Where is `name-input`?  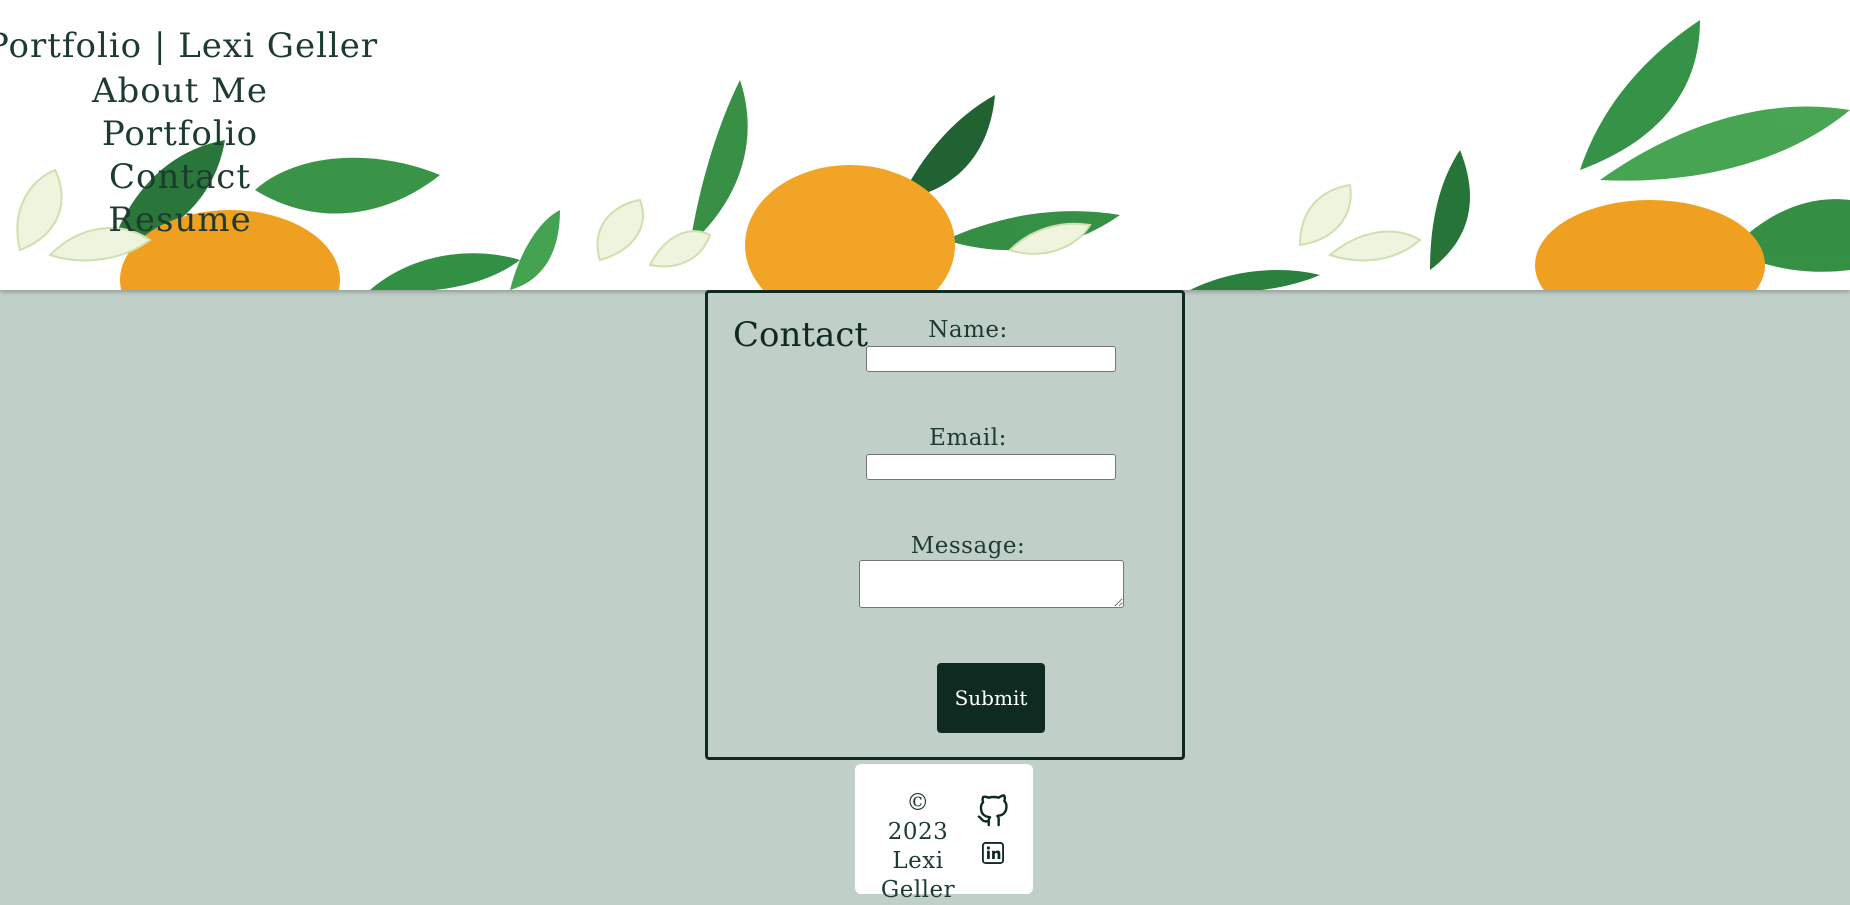 name-input is located at coordinates (991, 359).